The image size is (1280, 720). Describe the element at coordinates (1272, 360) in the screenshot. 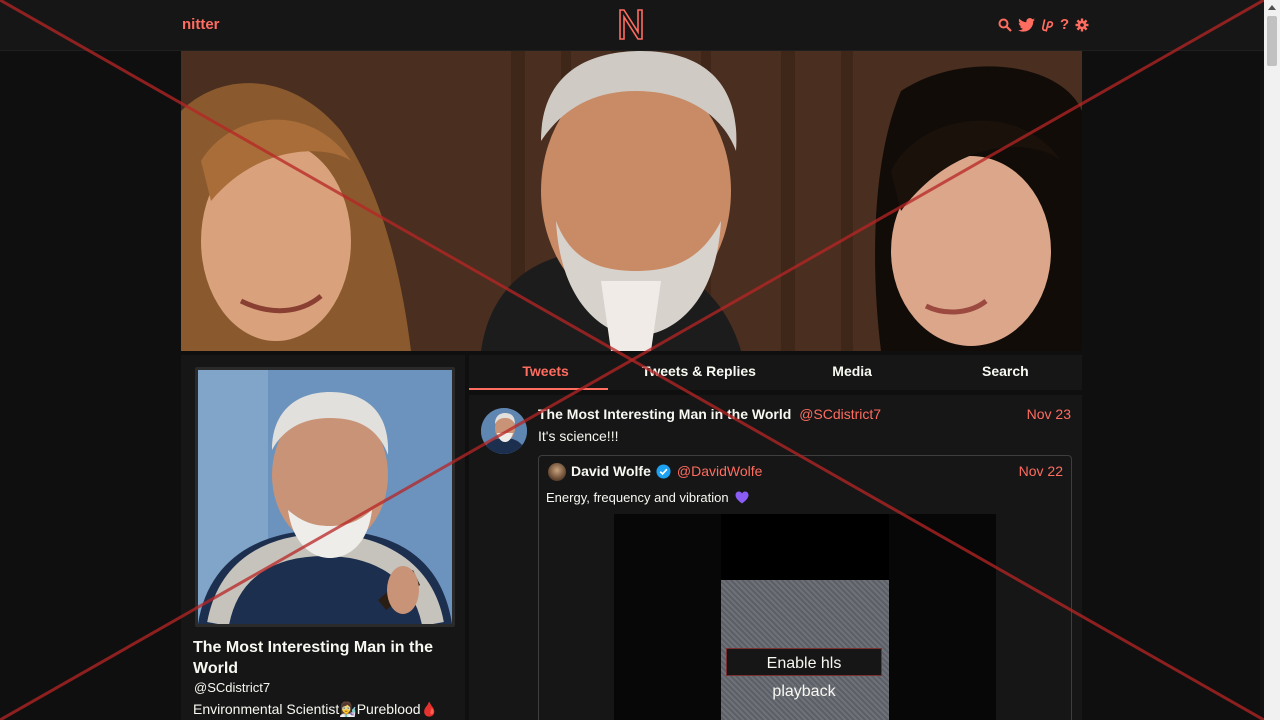

I see `page-scrollbar` at that location.